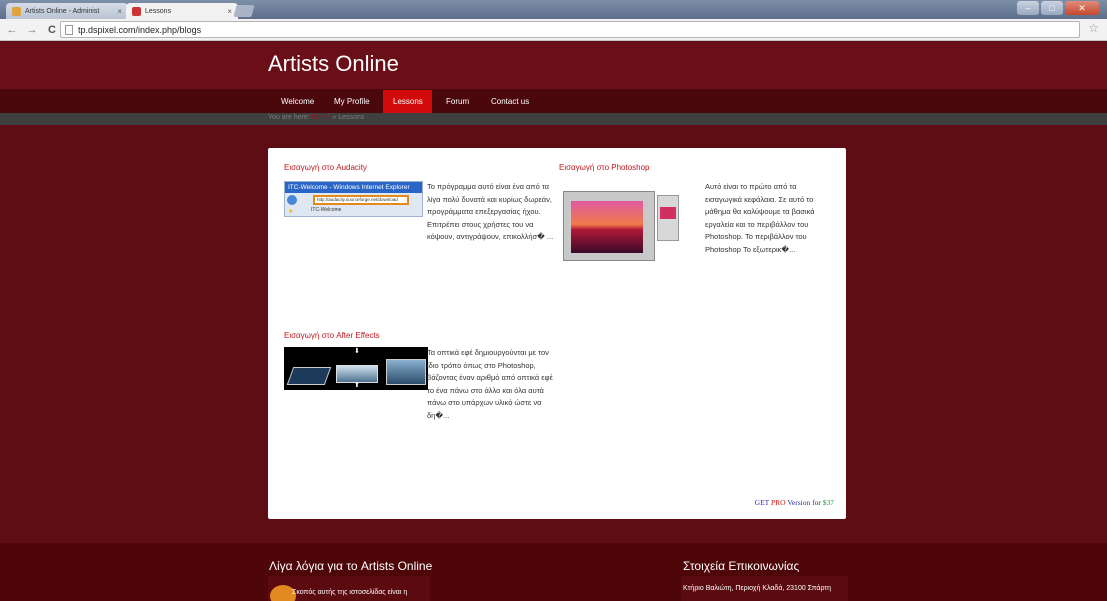 This screenshot has height=601, width=1107. I want to click on thumb-url: http://audacity.sourceforge.net/download, so click(361, 200).